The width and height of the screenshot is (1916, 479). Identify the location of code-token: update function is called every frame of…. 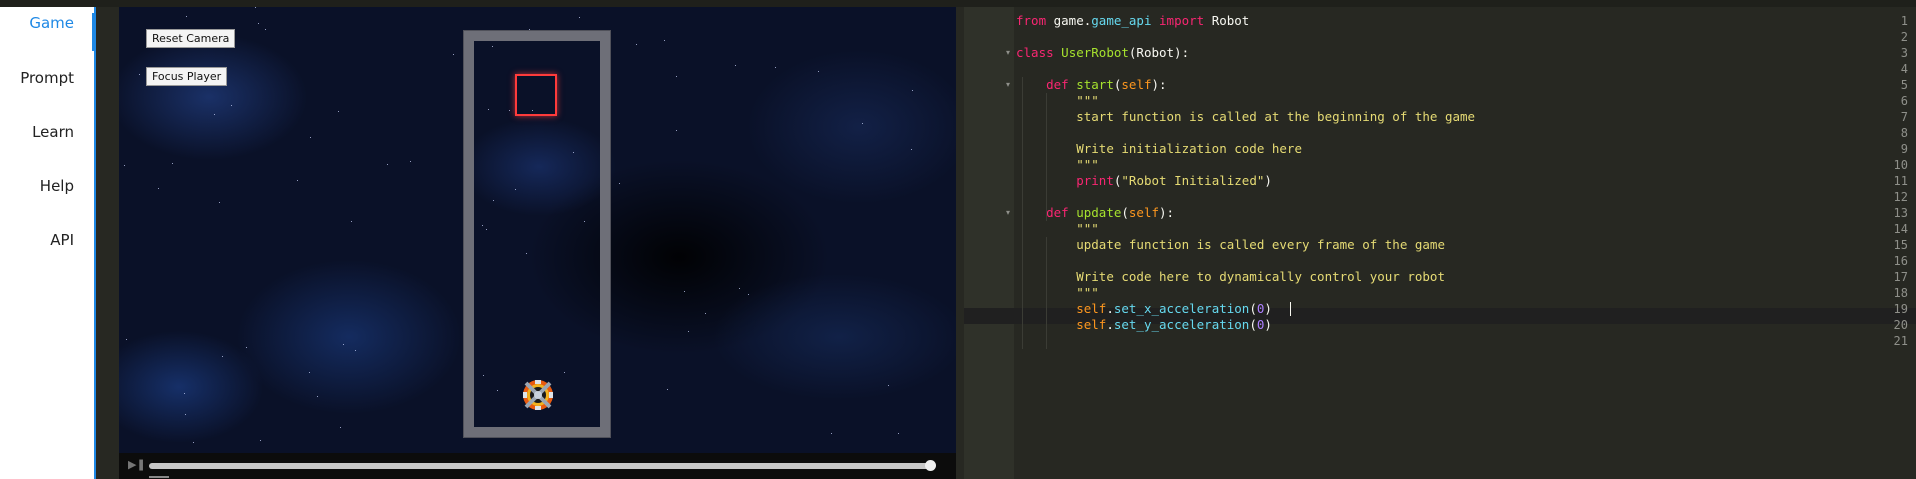
(1260, 244).